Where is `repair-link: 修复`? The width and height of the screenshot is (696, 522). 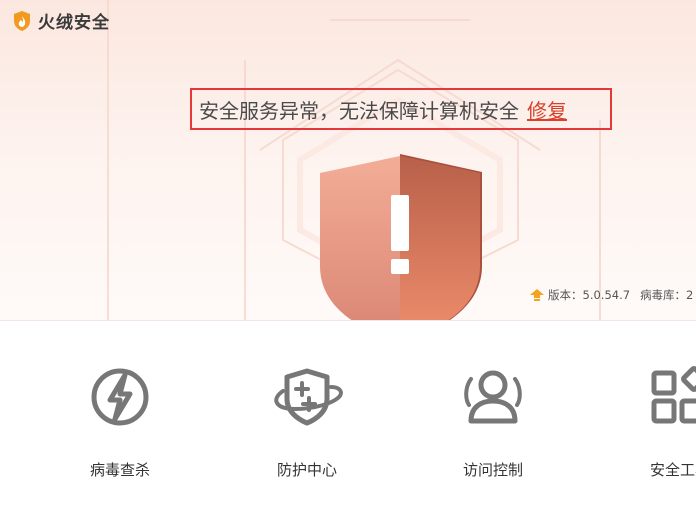 repair-link: 修复 is located at coordinates (547, 109).